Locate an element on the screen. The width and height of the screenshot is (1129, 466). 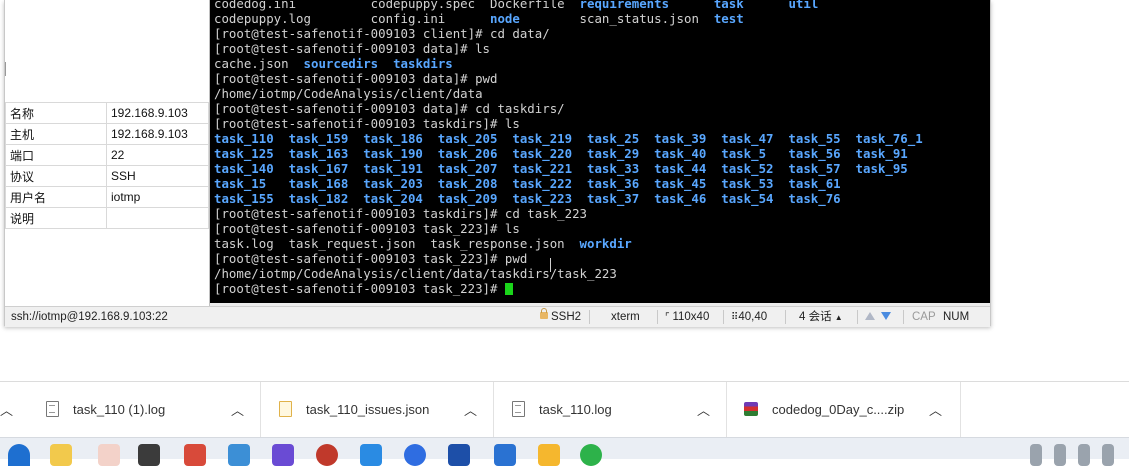
download-filename: task_110 (1).log is located at coordinates (119, 409).